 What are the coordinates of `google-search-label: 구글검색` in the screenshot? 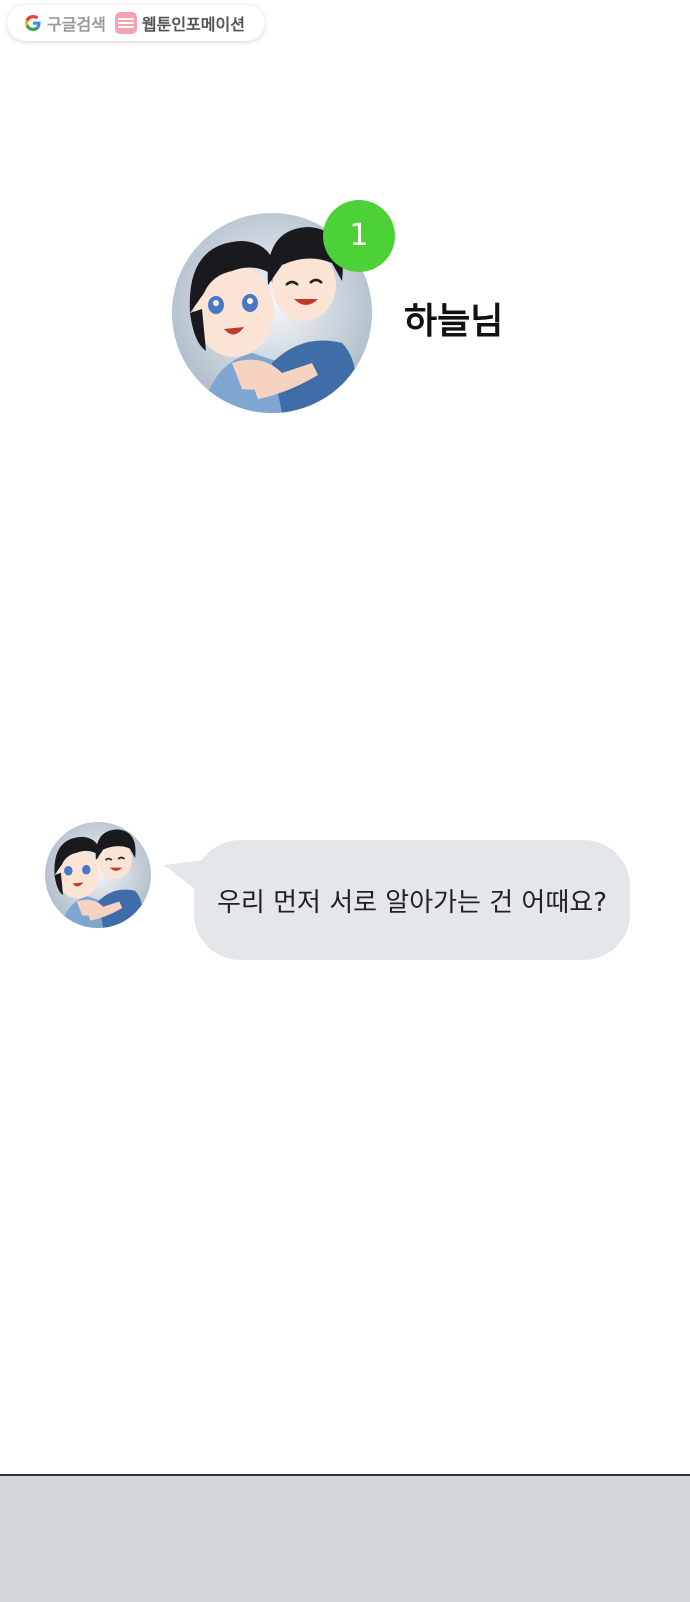 It's located at (76, 24).